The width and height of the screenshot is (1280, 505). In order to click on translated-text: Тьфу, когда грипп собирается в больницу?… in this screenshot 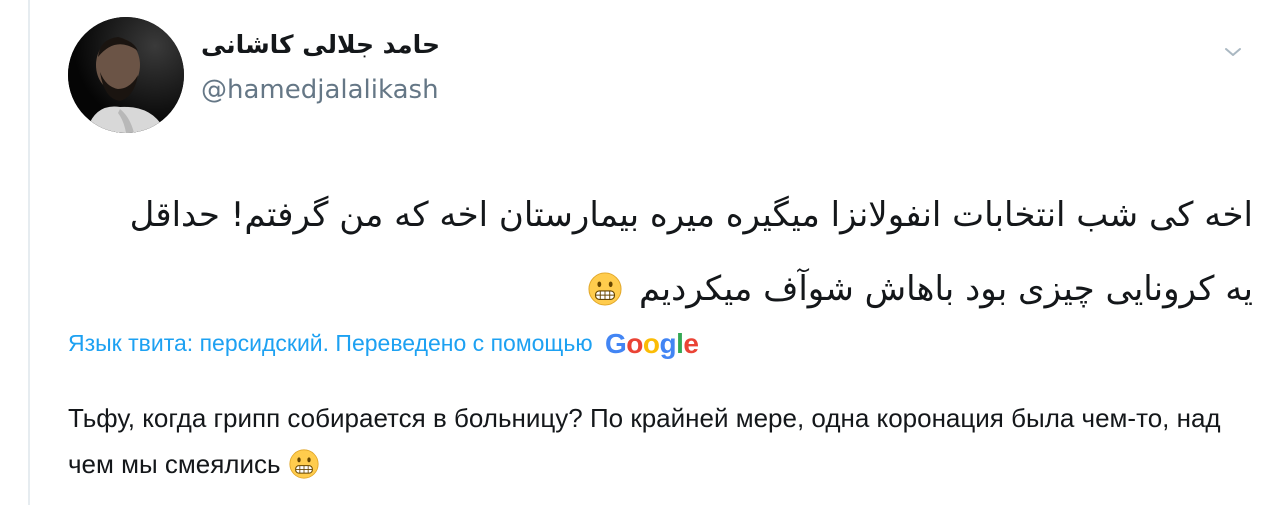, I will do `click(644, 441)`.